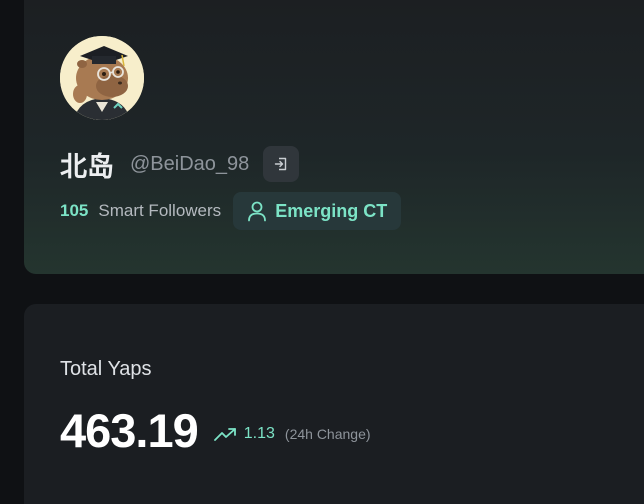 The image size is (644, 504). What do you see at coordinates (231, 211) in the screenshot?
I see `followers-row: 105 Smart Followers Emerging CT` at bounding box center [231, 211].